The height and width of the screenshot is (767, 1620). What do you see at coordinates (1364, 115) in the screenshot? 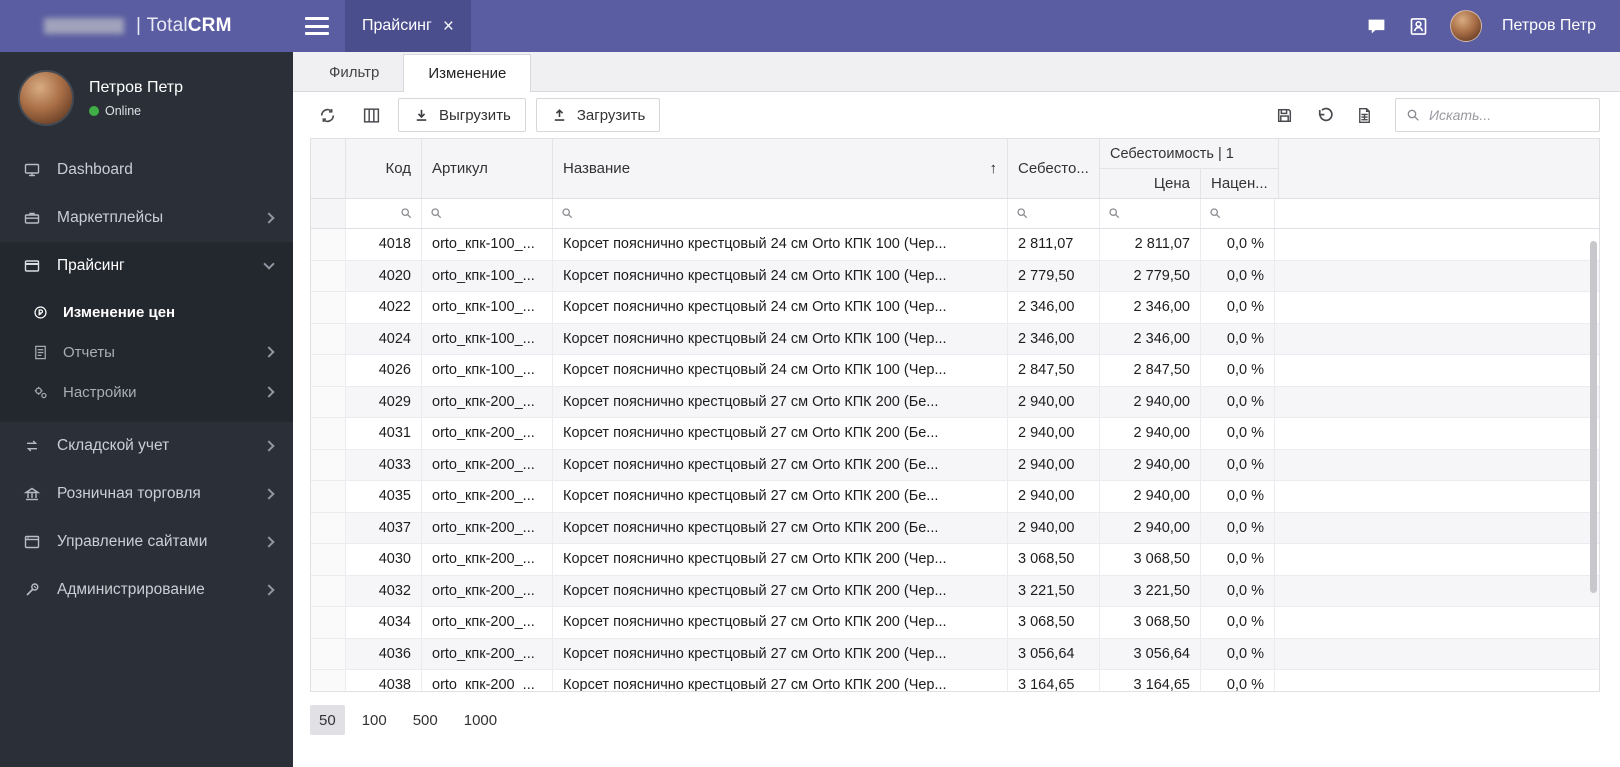
I see `xlsx-export-icon` at bounding box center [1364, 115].